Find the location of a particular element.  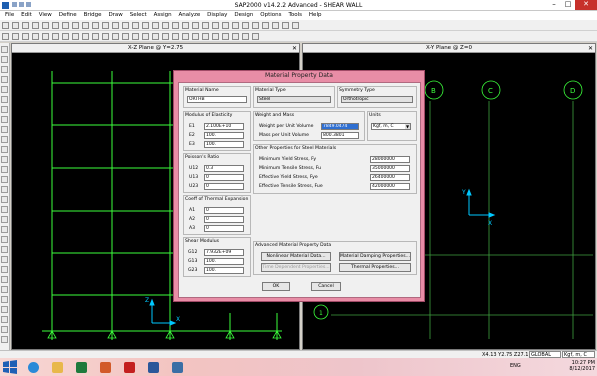

show-loads-icon is located at coordinates (225, 25).